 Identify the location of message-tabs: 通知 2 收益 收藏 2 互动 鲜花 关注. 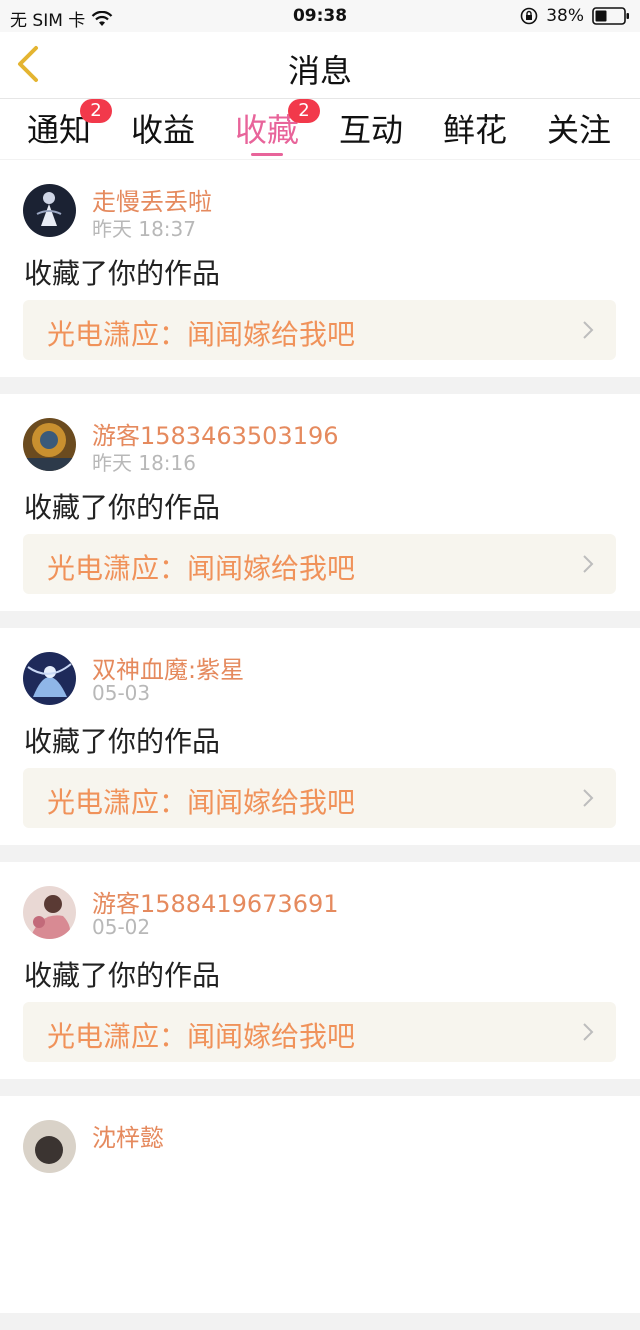
(320, 129).